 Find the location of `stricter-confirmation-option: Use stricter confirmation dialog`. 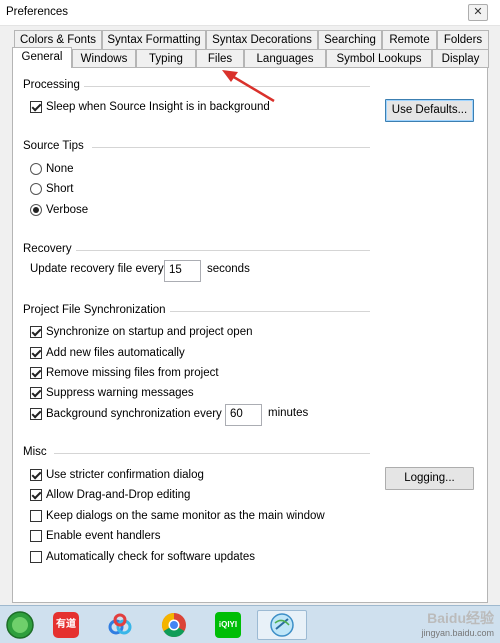

stricter-confirmation-option: Use stricter confirmation dialog is located at coordinates (117, 475).